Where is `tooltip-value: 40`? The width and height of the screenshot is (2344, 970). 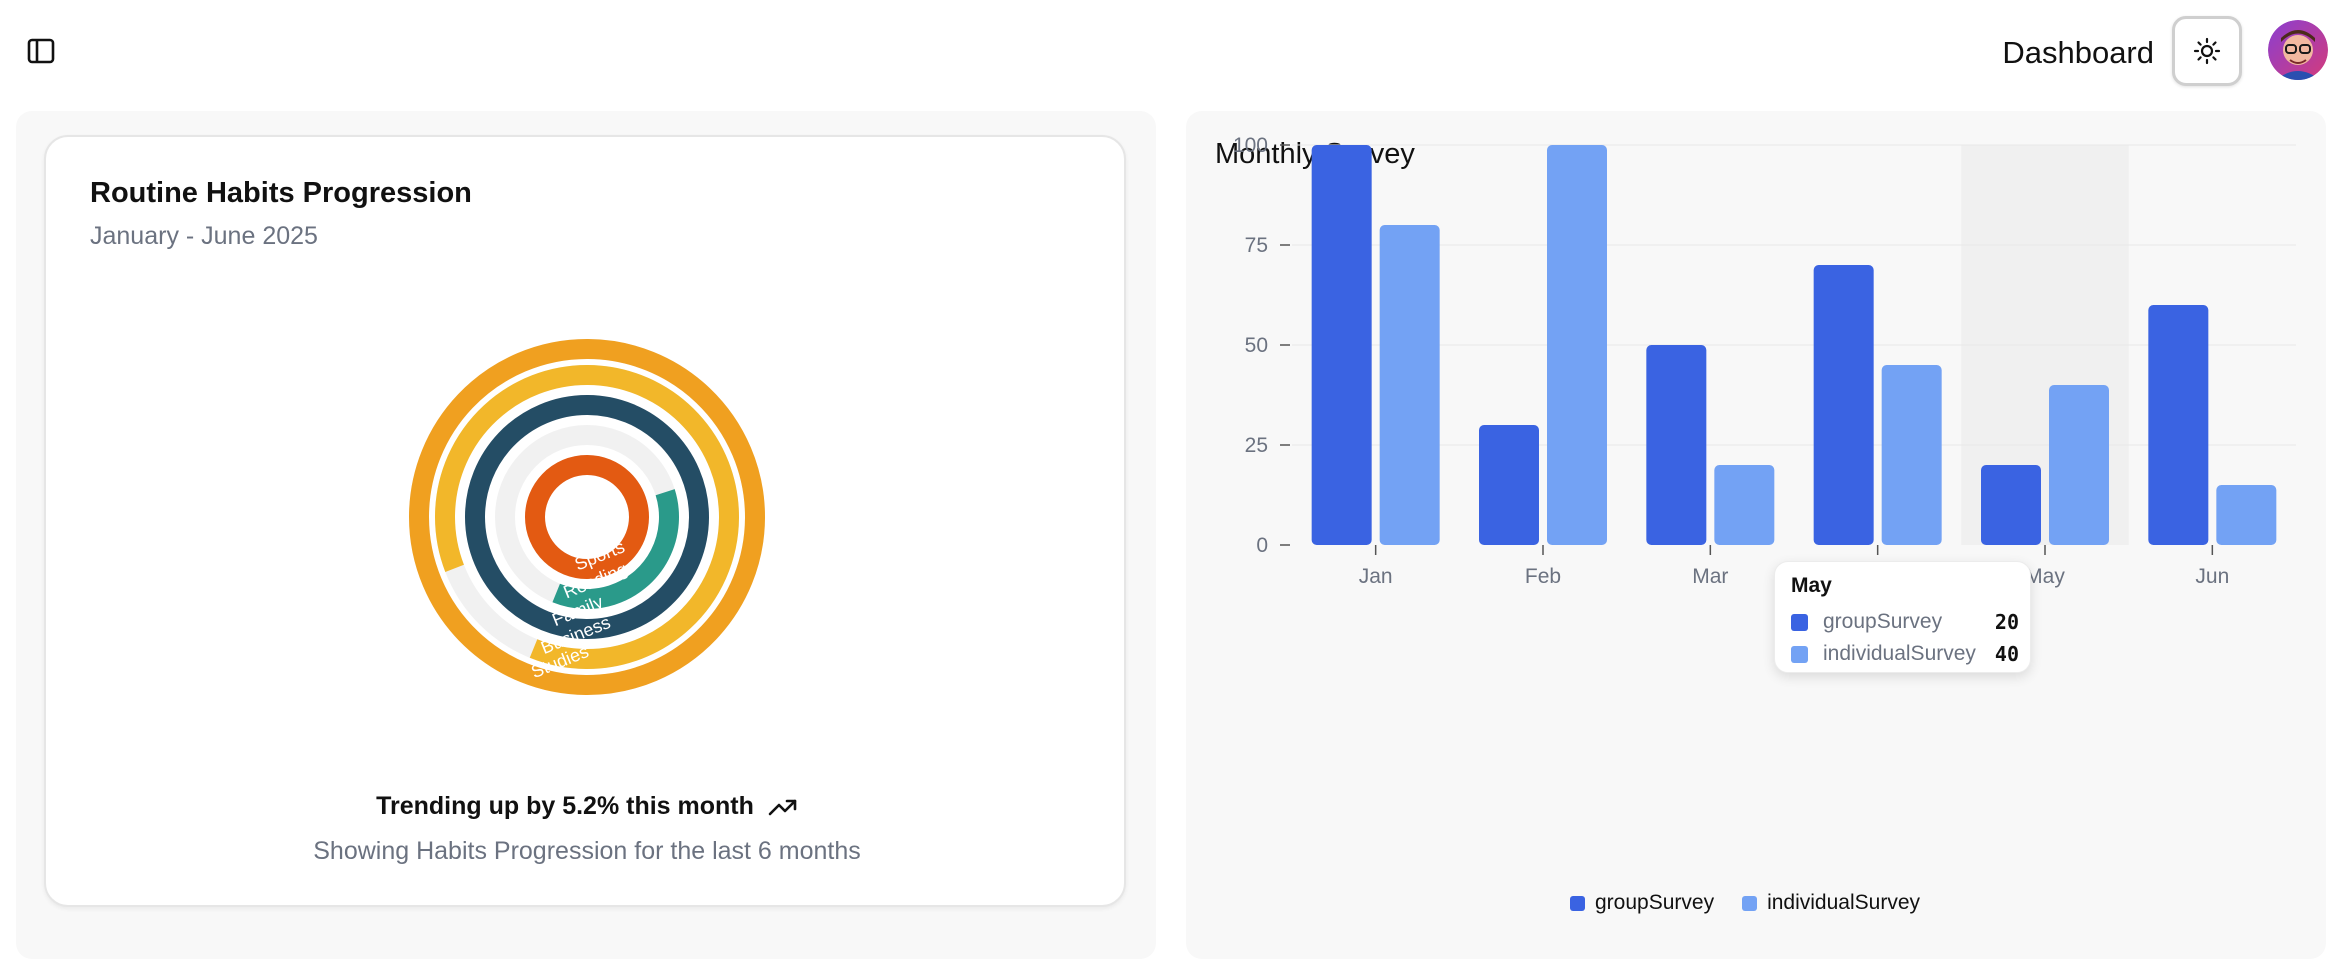
tooltip-value: 40 is located at coordinates (2006, 654).